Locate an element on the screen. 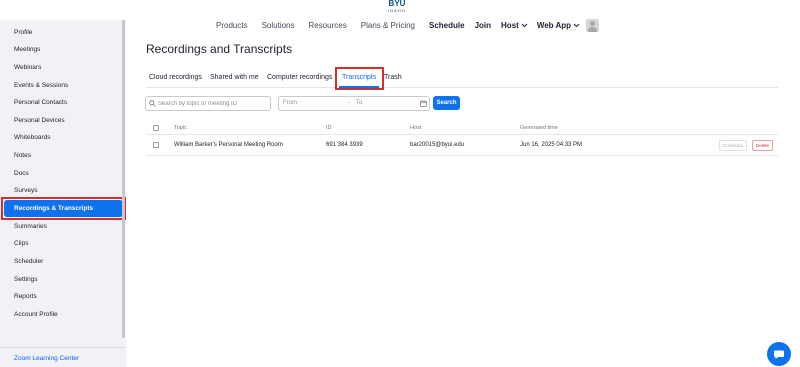 This screenshot has height=367, width=800. nav-host: Host is located at coordinates (510, 25).